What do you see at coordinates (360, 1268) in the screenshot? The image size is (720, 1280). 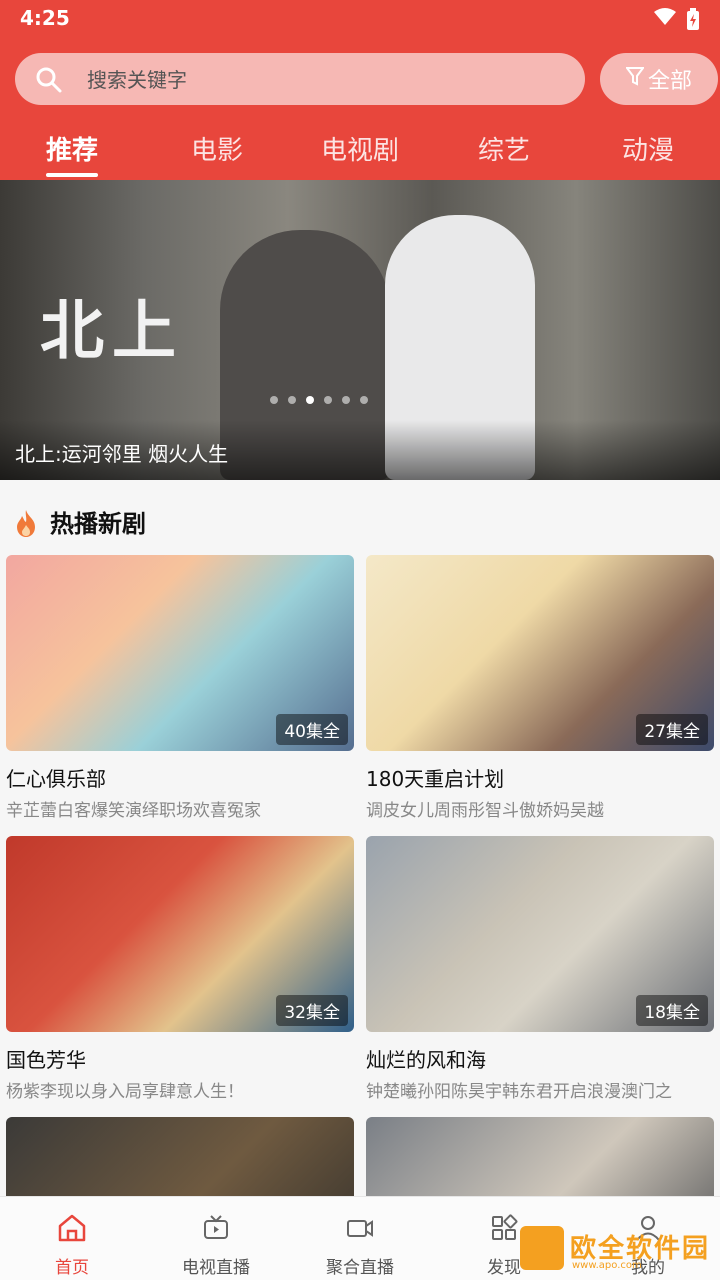 I see `nav-label: 聚合直播` at bounding box center [360, 1268].